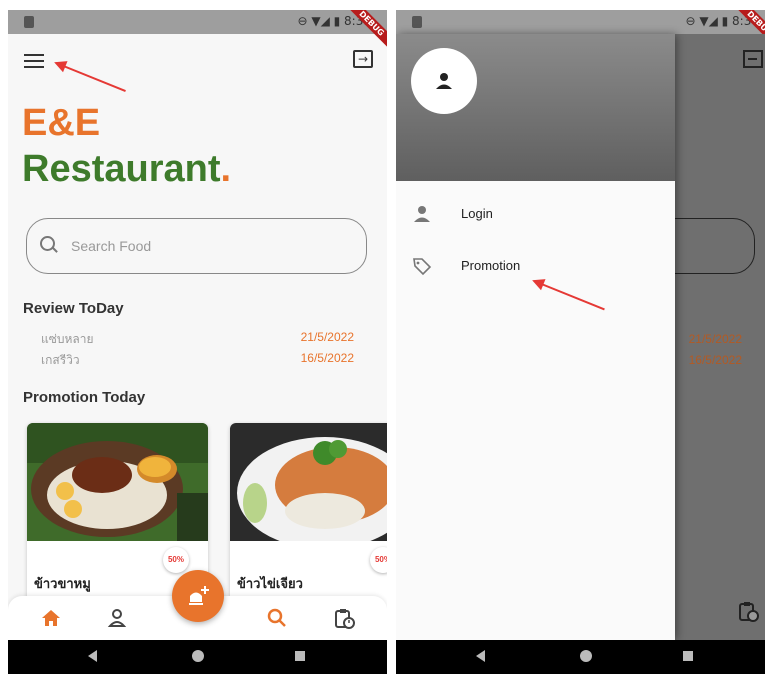  What do you see at coordinates (117, 482) in the screenshot?
I see `food-image-pork-leg` at bounding box center [117, 482].